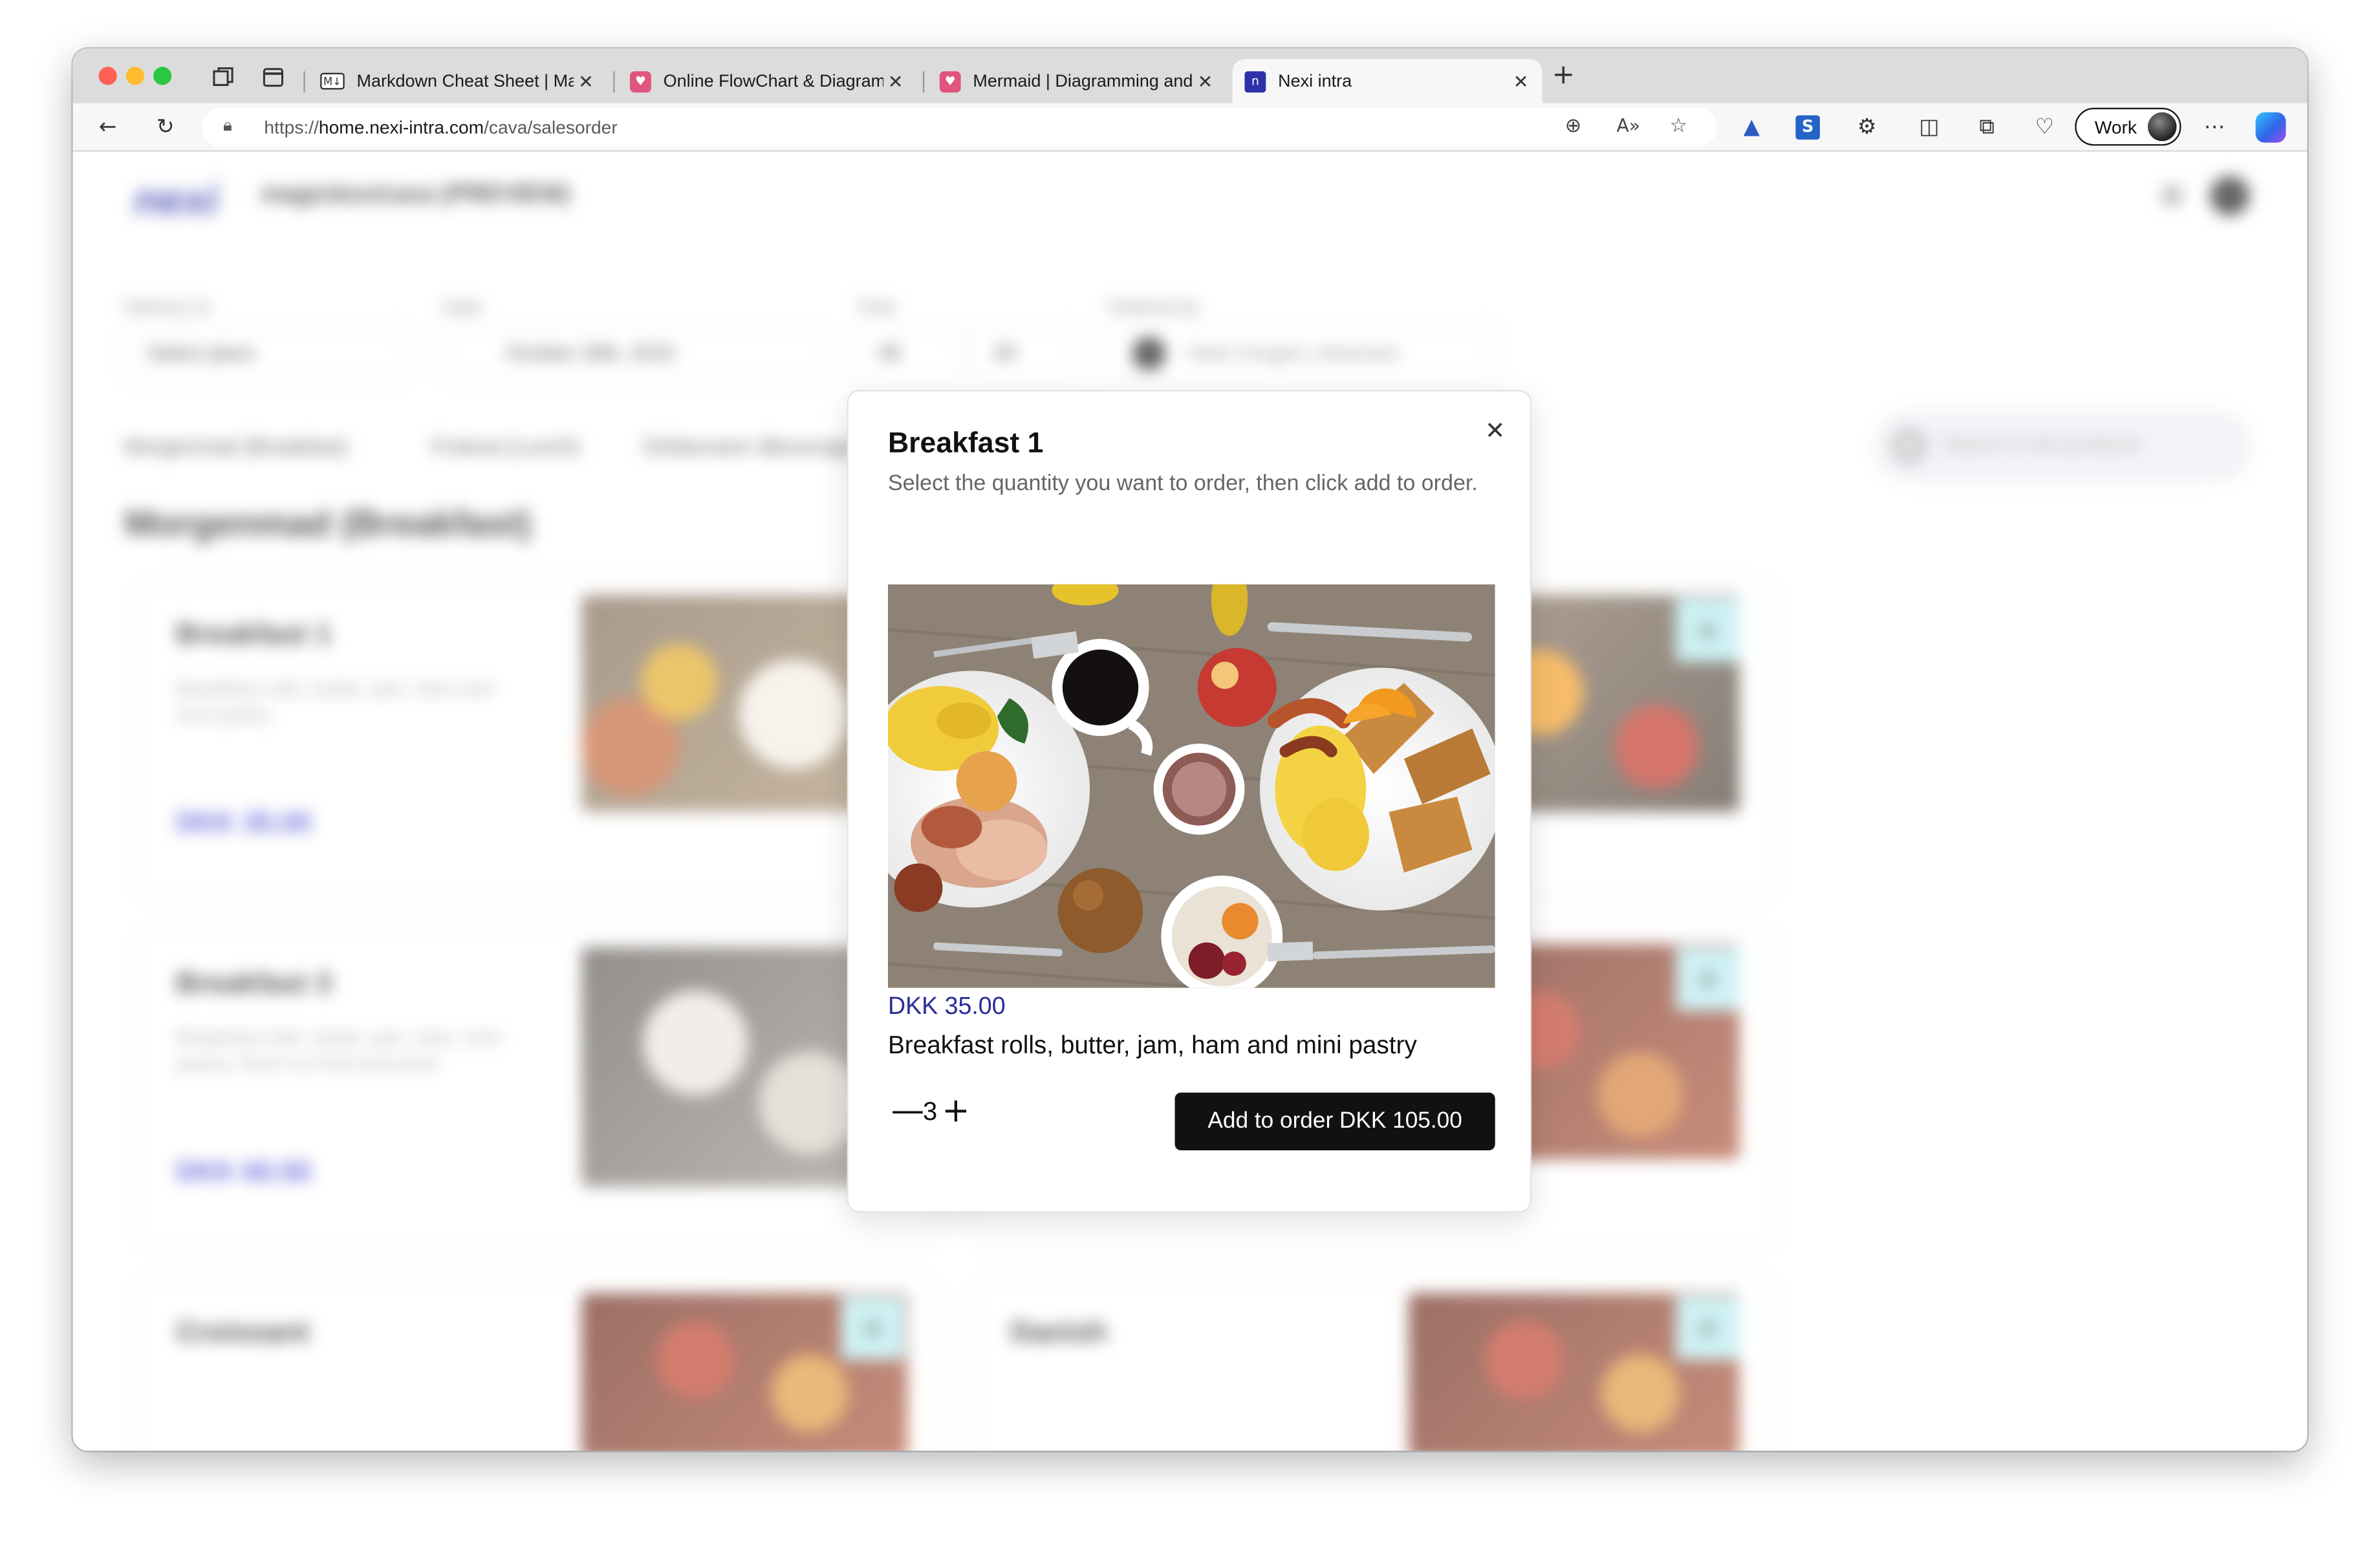  What do you see at coordinates (1679, 126) in the screenshot?
I see `favorite-star-icon: ☆` at bounding box center [1679, 126].